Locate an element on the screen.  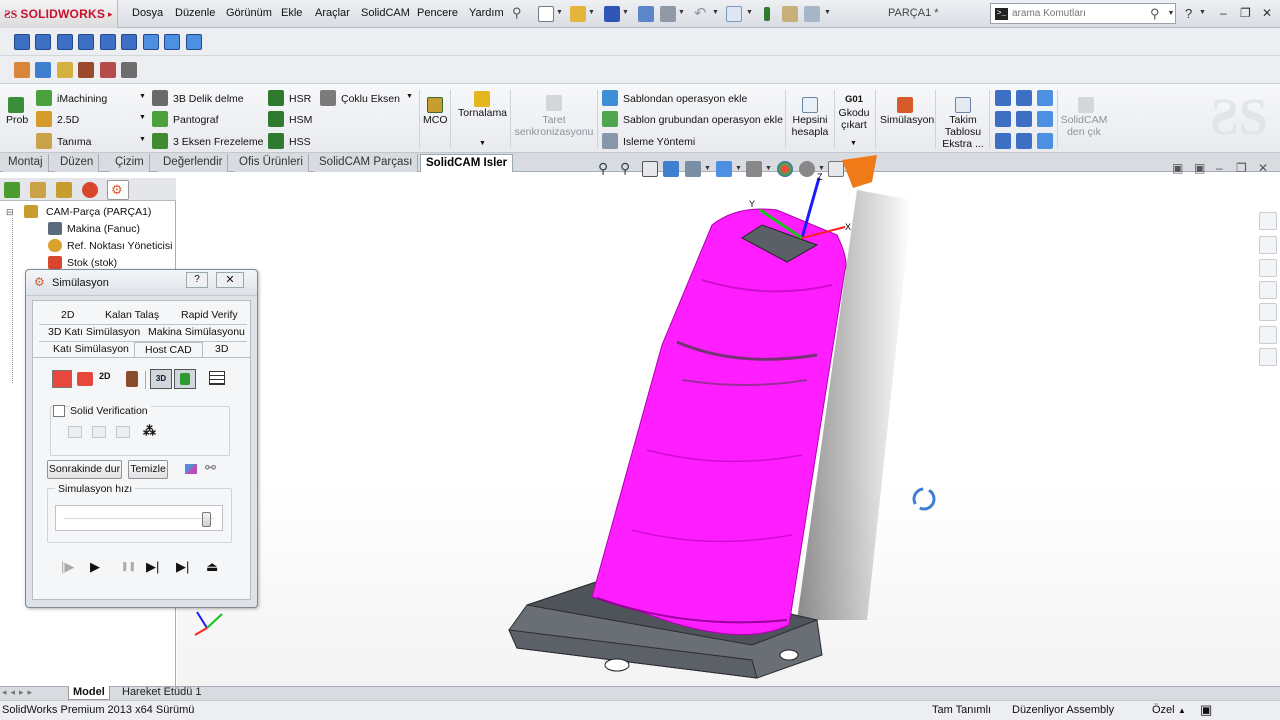
add-operation-from-template-group-button: Sablon grubundan operasyon ekle is located at coordinates (703, 120).